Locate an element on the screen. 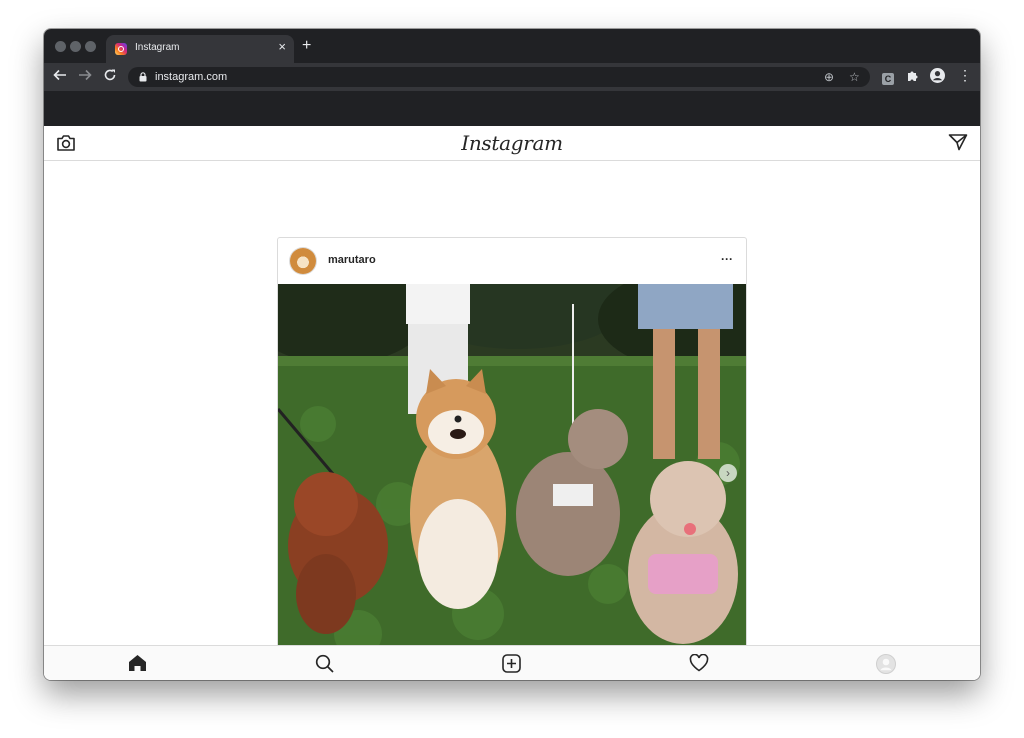 The height and width of the screenshot is (738, 1024). bookmark-star-icon: ☆ is located at coordinates (854, 77).